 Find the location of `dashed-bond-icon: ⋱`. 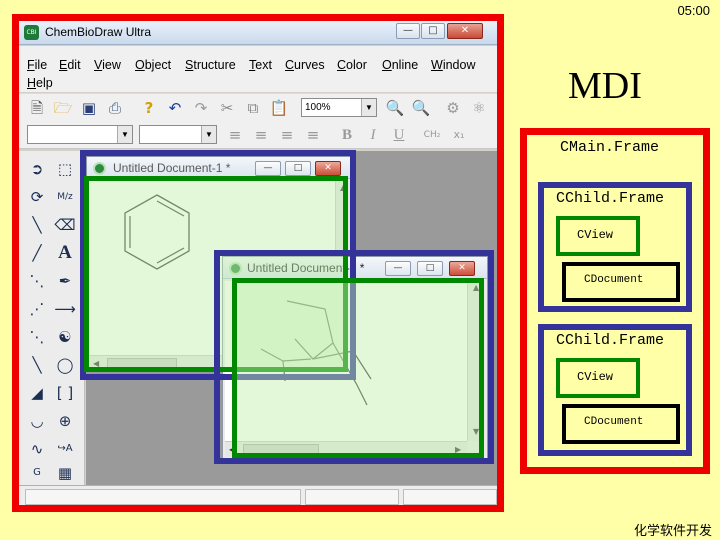

dashed-bond-icon: ⋱ is located at coordinates (37, 281).